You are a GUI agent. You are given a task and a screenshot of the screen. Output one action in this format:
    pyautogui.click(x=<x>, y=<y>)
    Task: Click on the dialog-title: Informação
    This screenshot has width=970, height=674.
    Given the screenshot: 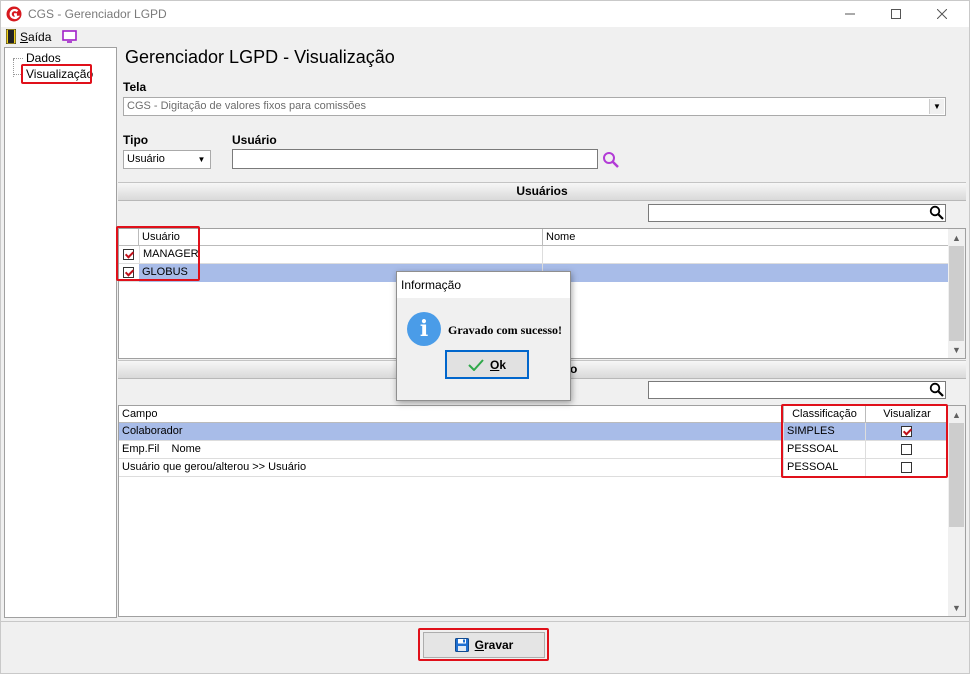 What is the action you would take?
    pyautogui.click(x=483, y=285)
    